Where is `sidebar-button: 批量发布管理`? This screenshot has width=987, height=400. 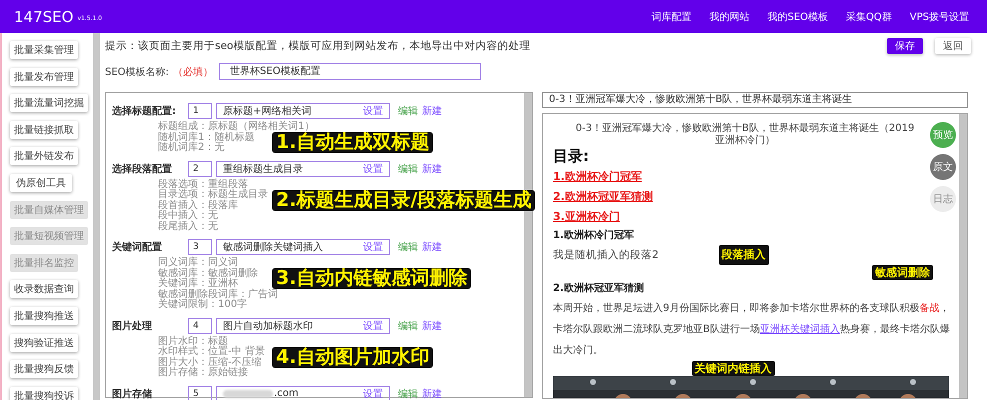
sidebar-button: 批量发布管理 is located at coordinates (44, 77).